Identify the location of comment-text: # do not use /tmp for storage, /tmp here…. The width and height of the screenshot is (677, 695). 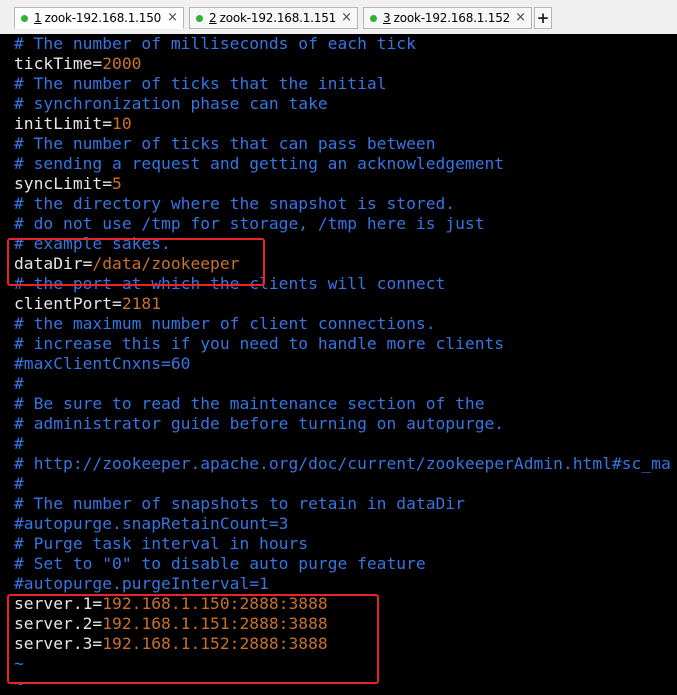
(249, 223).